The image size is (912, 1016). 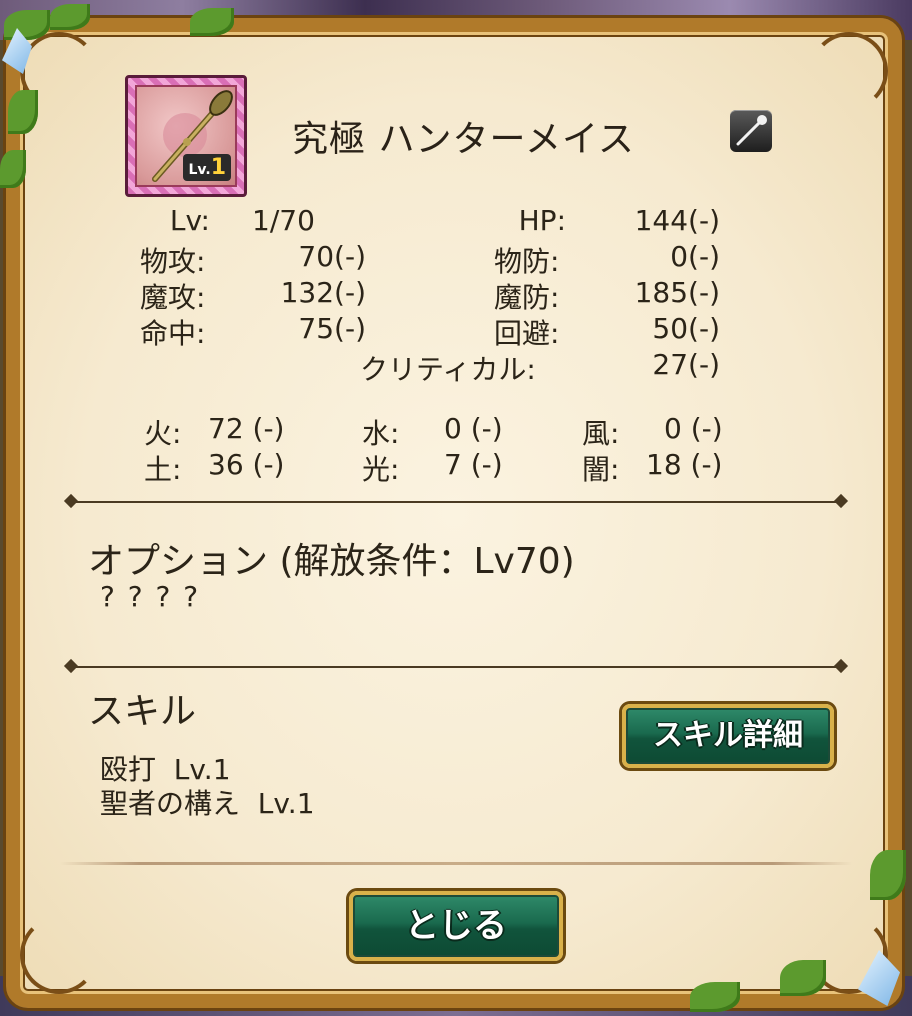 I want to click on stat-value-hp: 144(-), so click(x=677, y=220).